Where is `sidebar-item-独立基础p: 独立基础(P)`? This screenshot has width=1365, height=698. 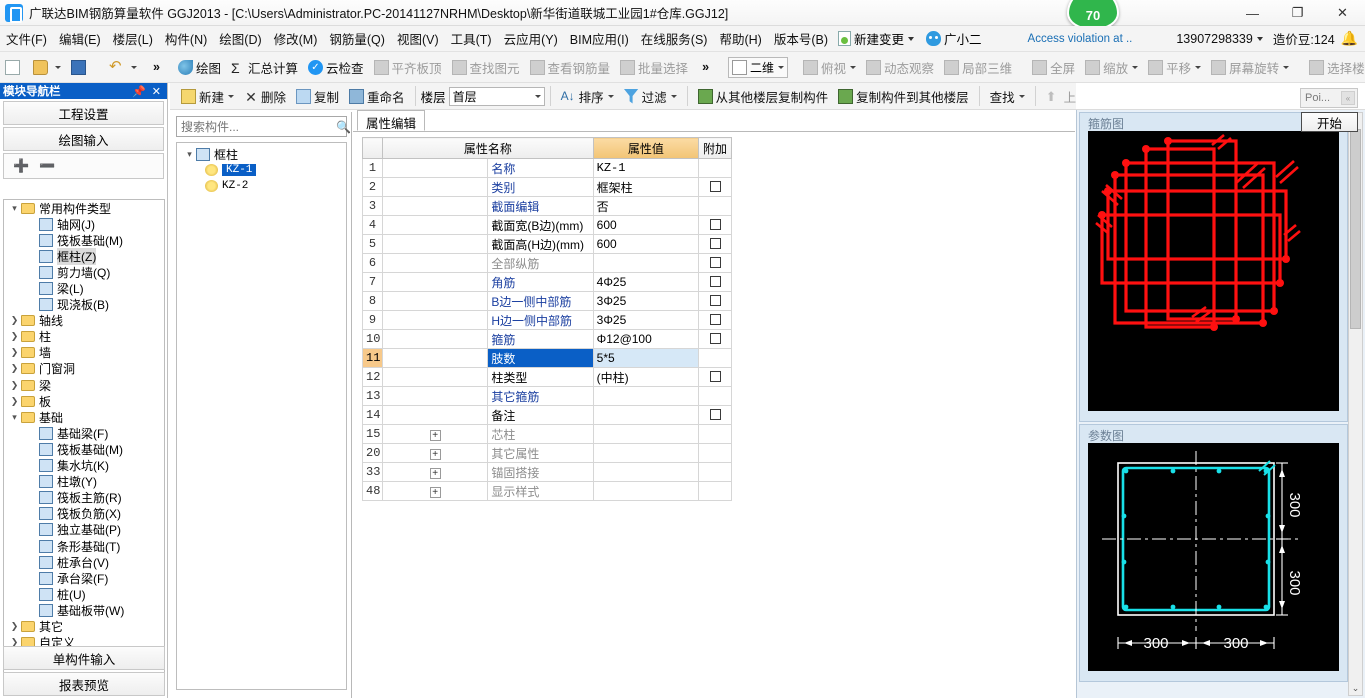 sidebar-item-独立基础p: 独立基础(P) is located at coordinates (84, 530).